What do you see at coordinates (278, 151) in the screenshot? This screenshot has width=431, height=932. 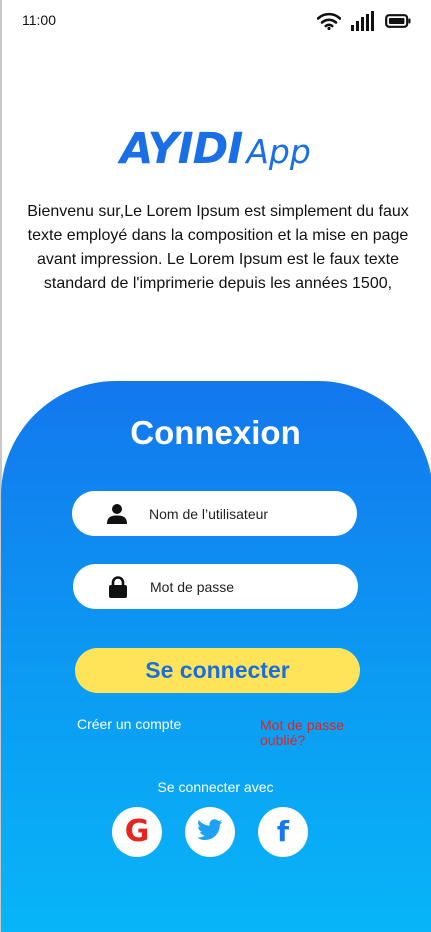 I see `logo-sub-text: App` at bounding box center [278, 151].